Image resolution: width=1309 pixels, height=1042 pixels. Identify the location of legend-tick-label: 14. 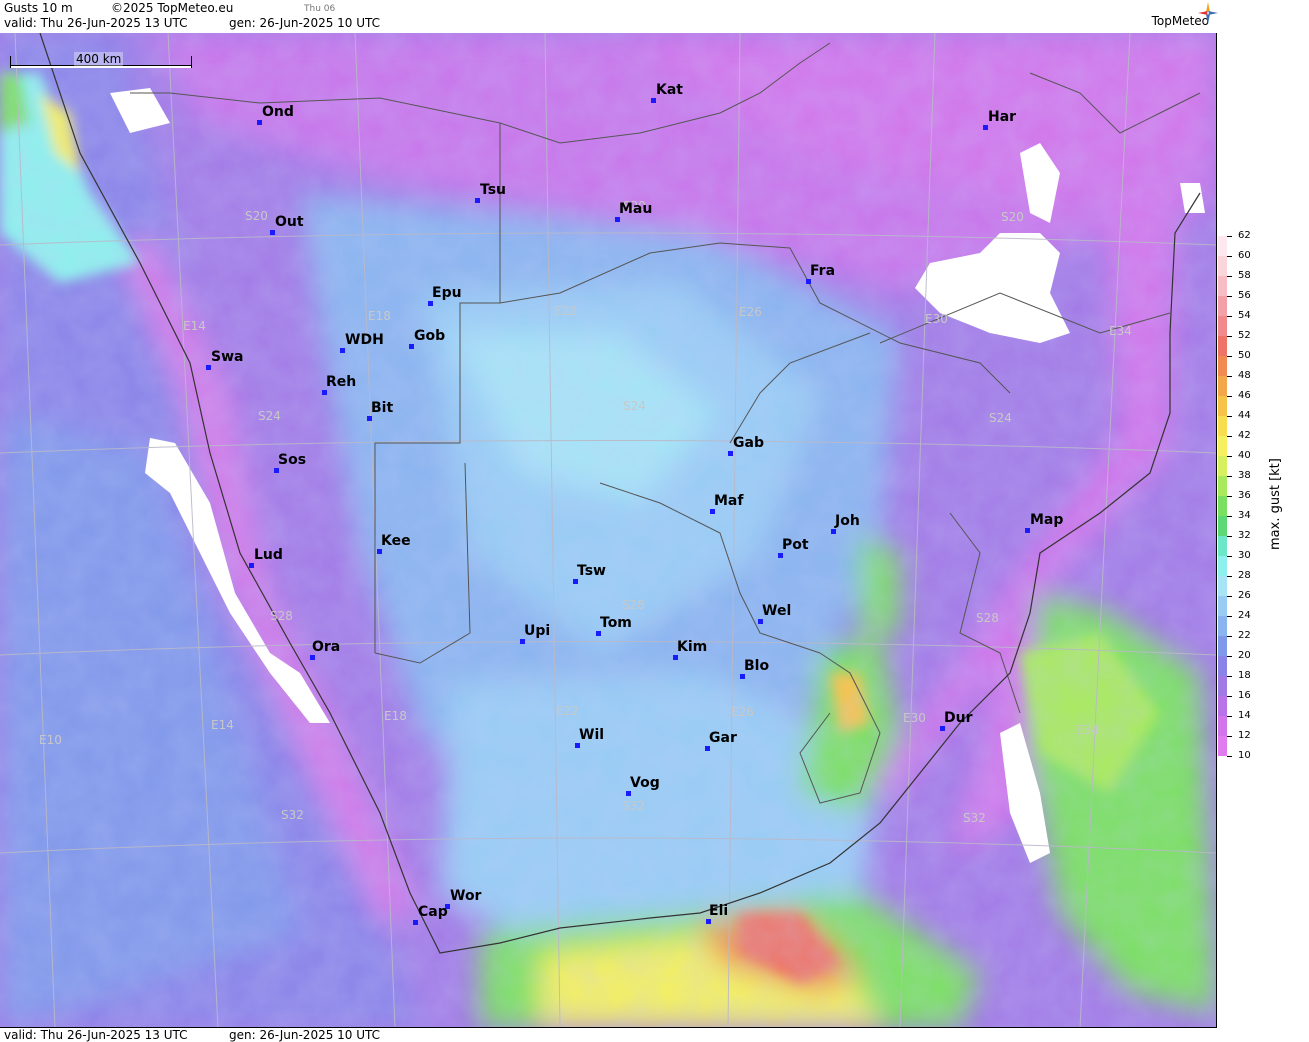
(1244, 715).